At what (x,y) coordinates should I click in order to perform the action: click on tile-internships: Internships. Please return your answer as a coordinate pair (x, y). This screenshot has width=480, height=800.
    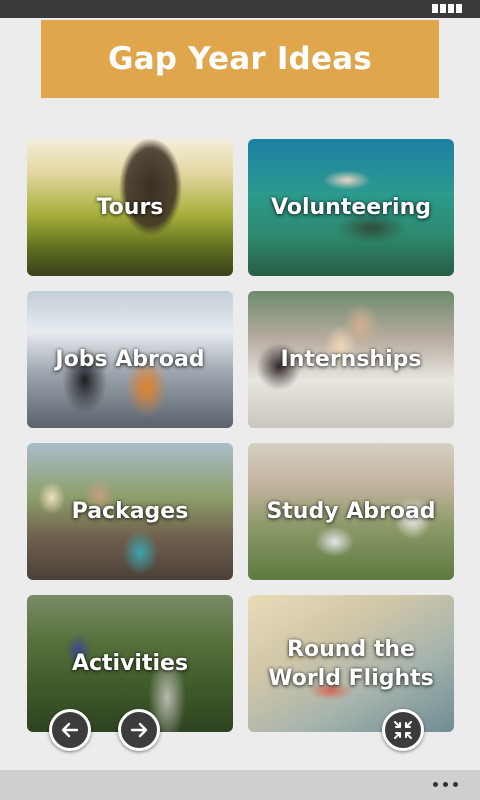
    Looking at the image, I should click on (351, 359).